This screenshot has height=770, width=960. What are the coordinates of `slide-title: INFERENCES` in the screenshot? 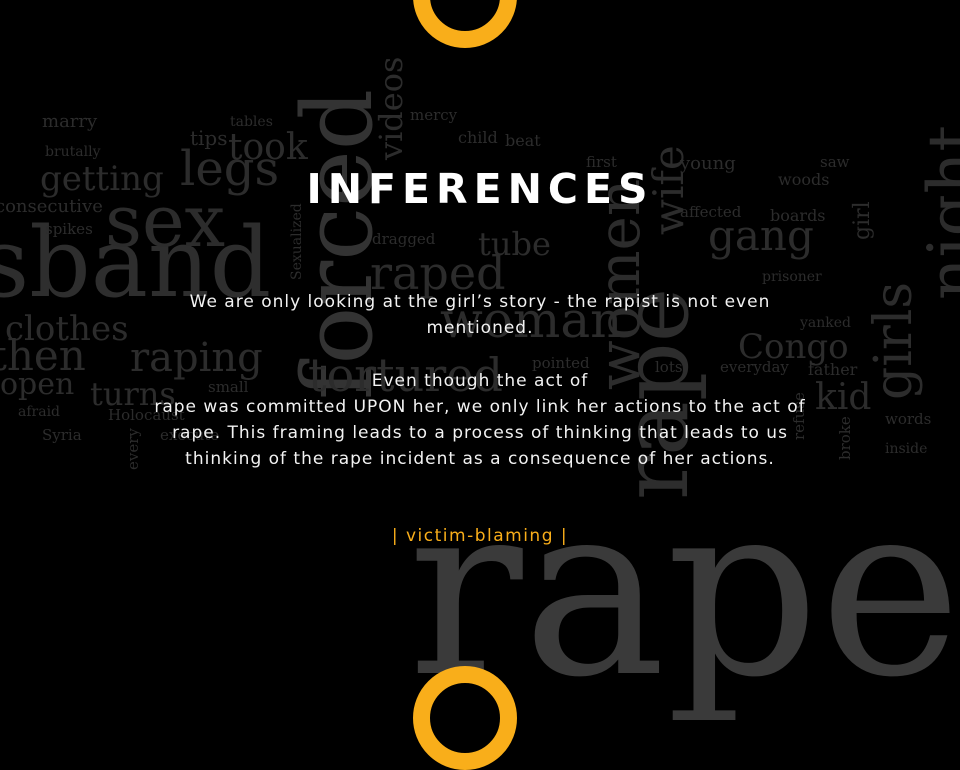 It's located at (480, 189).